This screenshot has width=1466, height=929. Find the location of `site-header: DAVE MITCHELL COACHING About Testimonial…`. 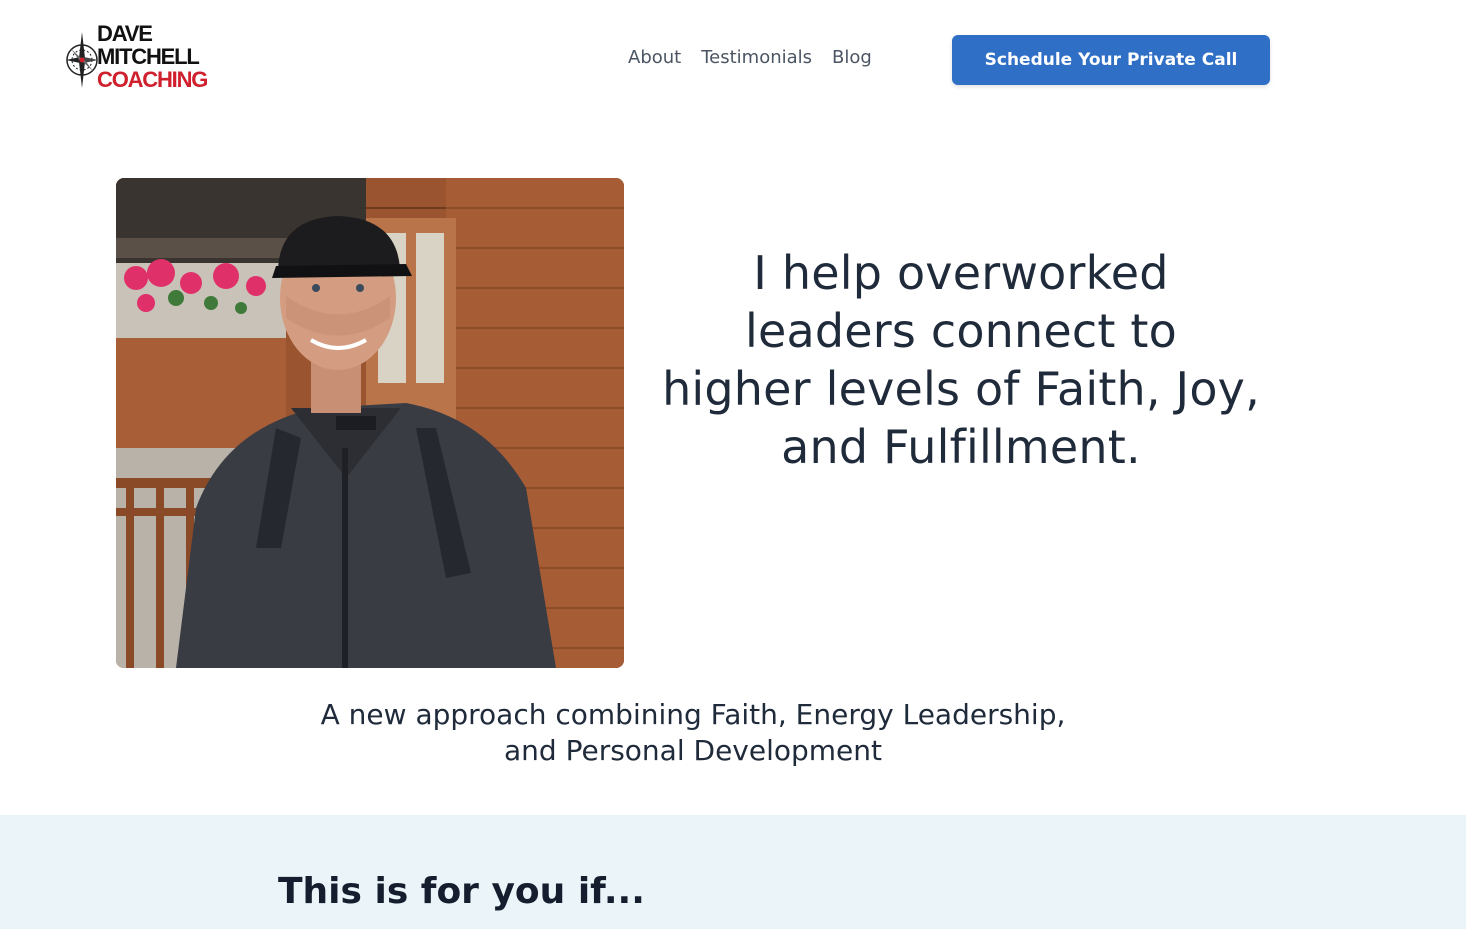

site-header: DAVE MITCHELL COACHING About Testimonial… is located at coordinates (733, 59).